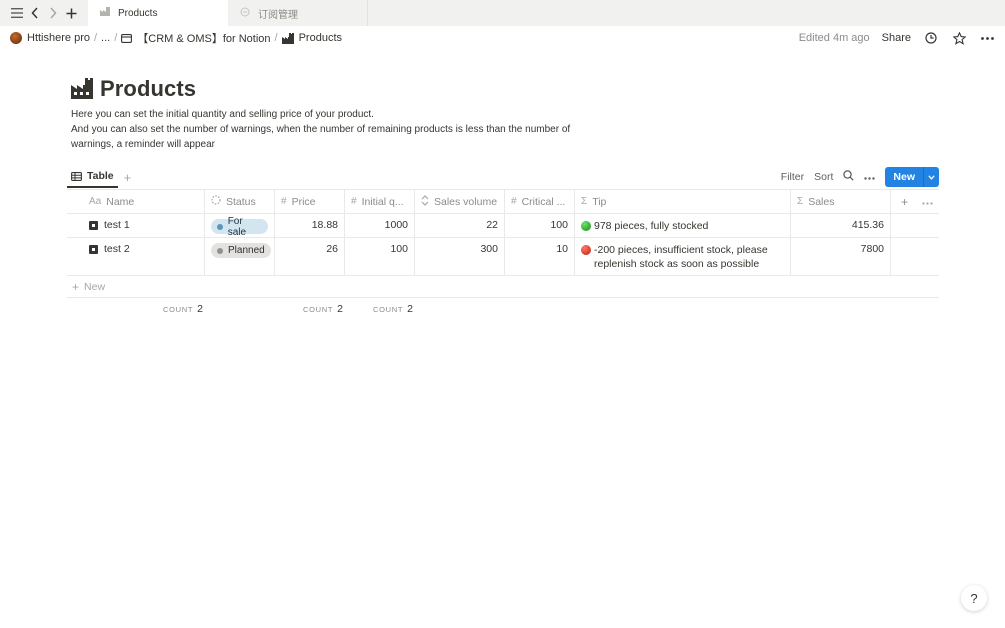 Image resolution: width=1005 pixels, height=628 pixels. What do you see at coordinates (71, 13) in the screenshot?
I see `new-tab-plus-icon` at bounding box center [71, 13].